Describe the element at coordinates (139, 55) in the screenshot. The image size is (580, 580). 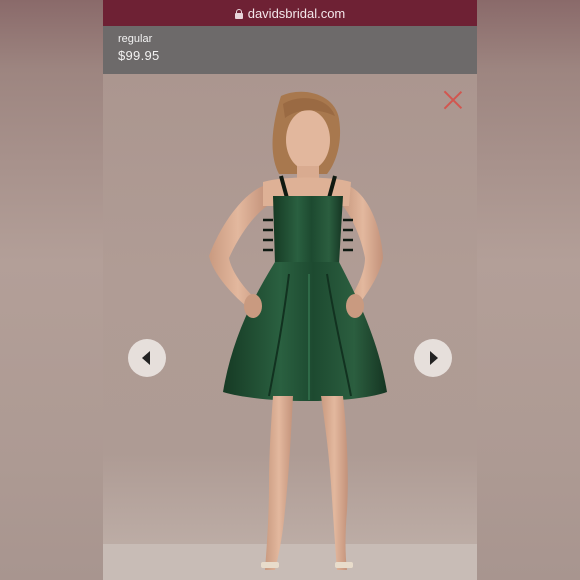
I see `price-value: $99.95` at that location.